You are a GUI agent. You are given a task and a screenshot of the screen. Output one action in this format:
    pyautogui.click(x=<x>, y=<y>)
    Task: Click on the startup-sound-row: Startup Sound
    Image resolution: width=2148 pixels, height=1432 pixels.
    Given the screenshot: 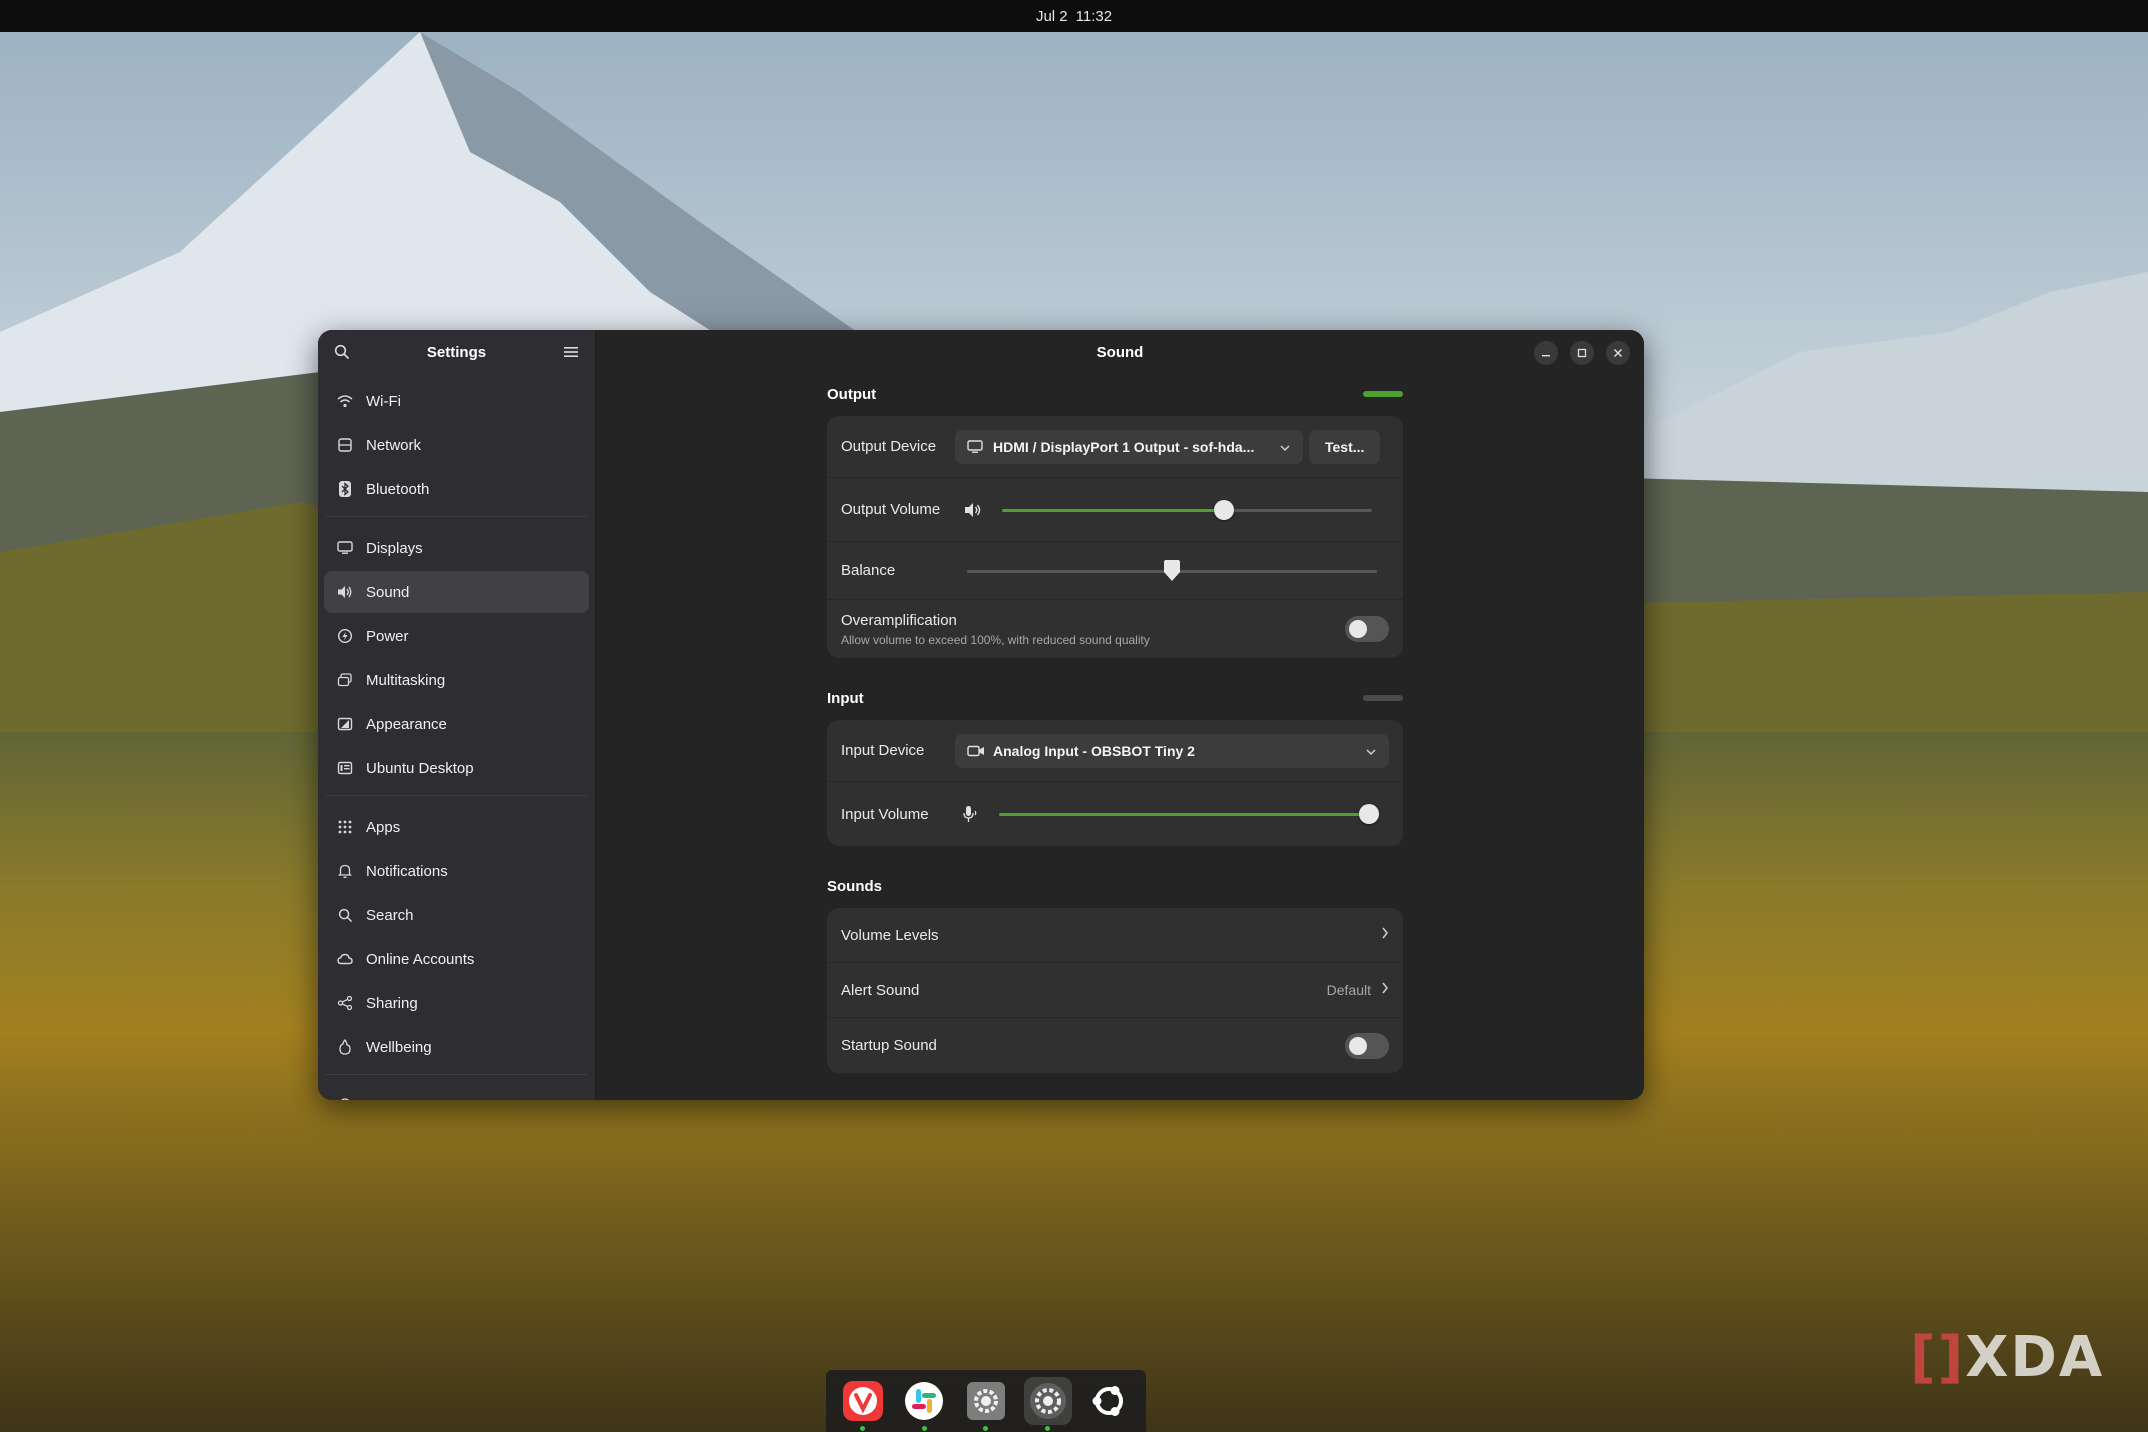 What is the action you would take?
    pyautogui.click(x=1115, y=1045)
    